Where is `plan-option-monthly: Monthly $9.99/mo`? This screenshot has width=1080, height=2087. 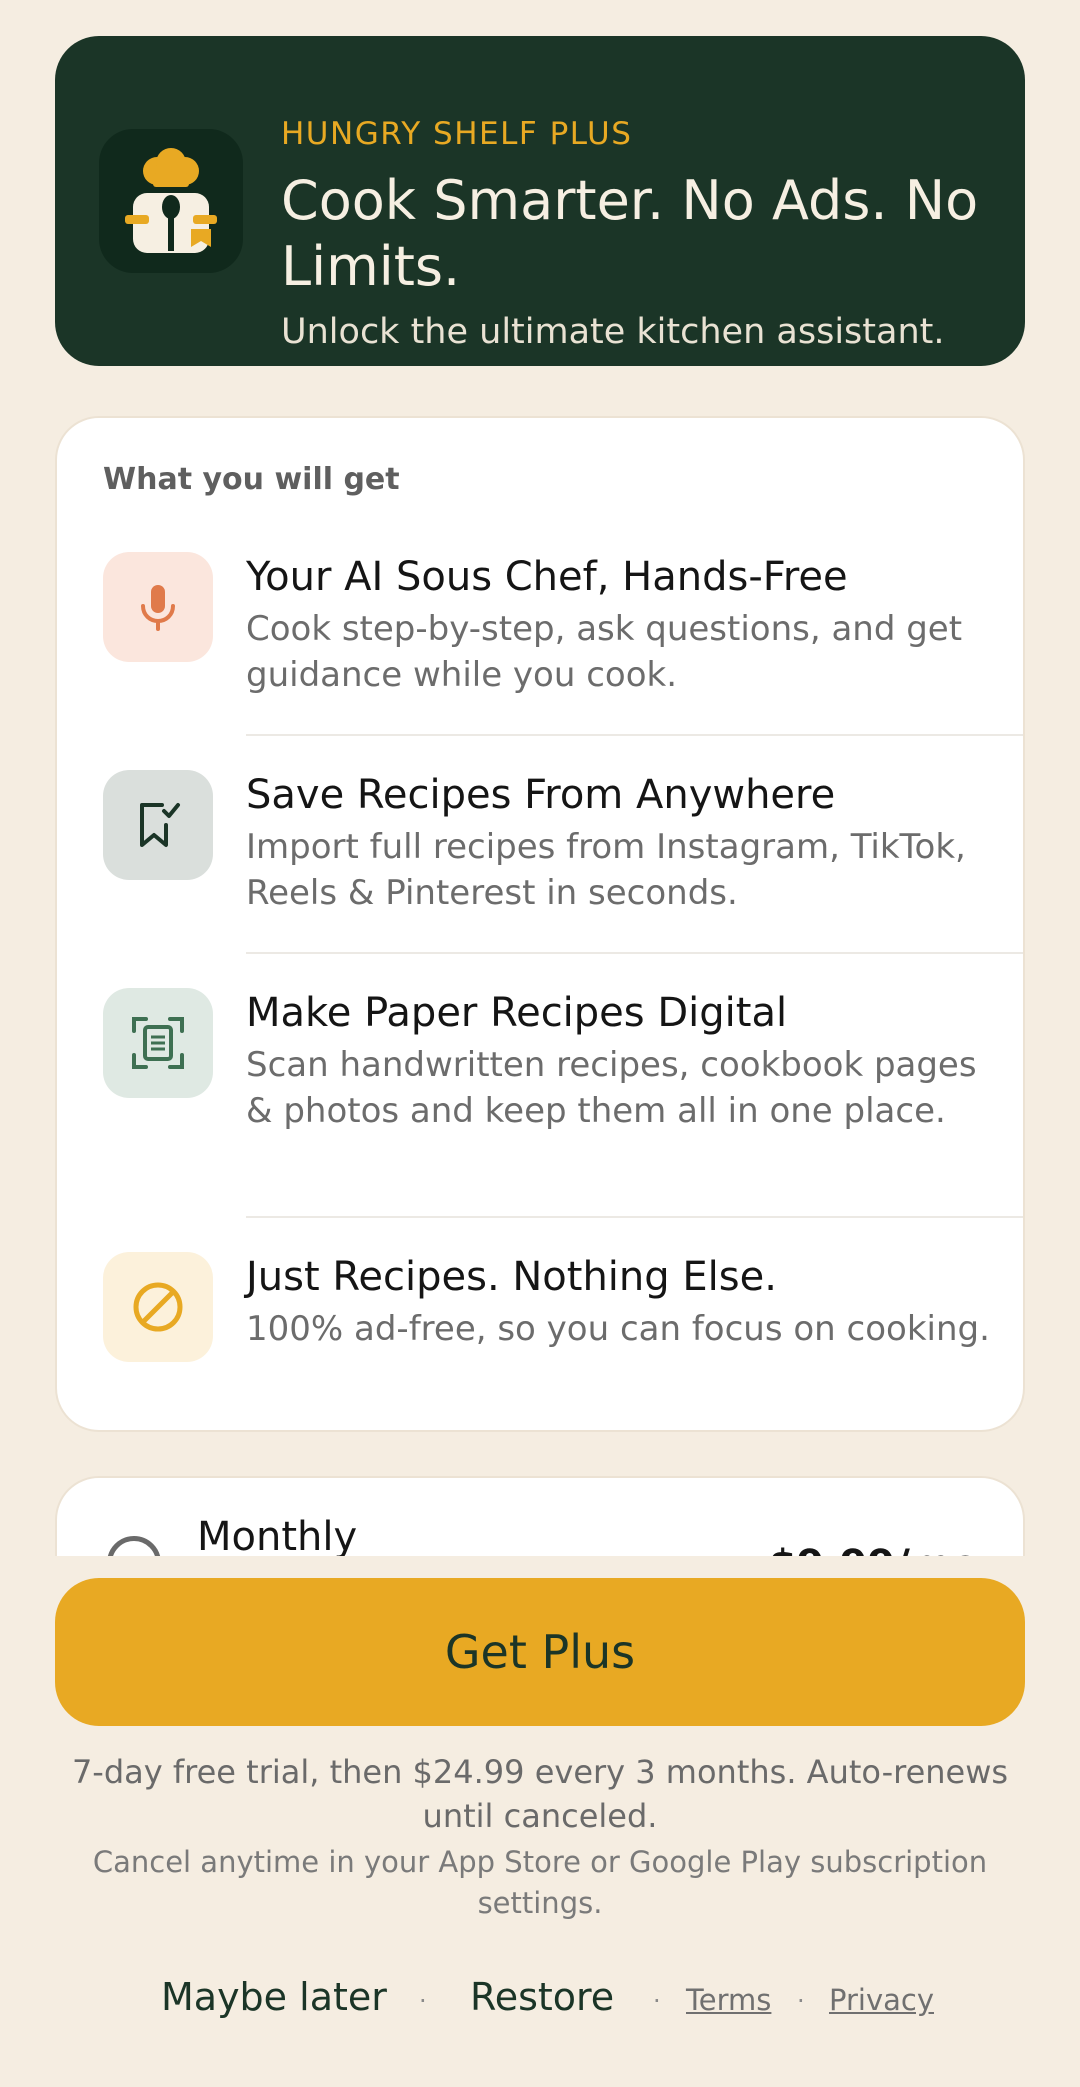 plan-option-monthly: Monthly $9.99/mo is located at coordinates (540, 1516).